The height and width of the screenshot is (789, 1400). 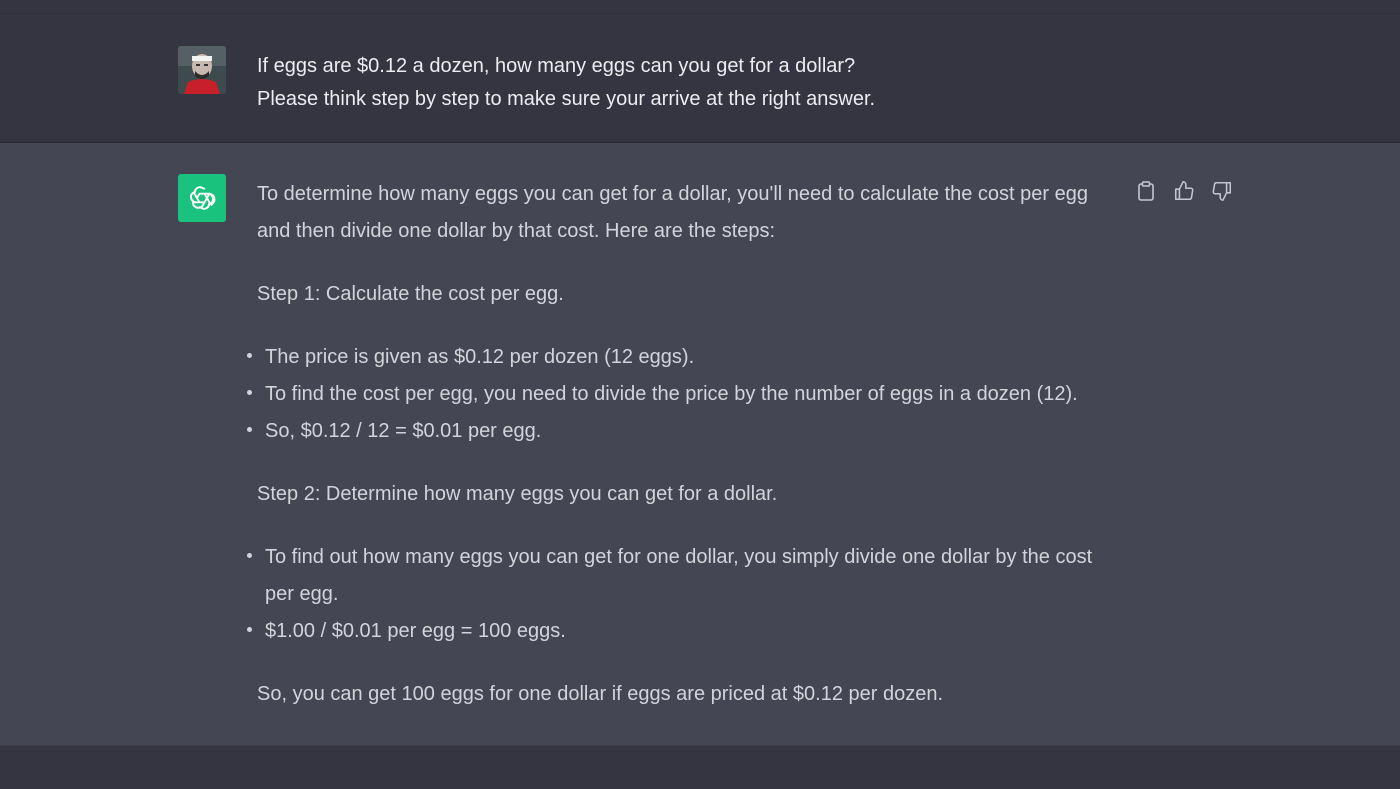 What do you see at coordinates (700, 7) in the screenshot?
I see `top-strip` at bounding box center [700, 7].